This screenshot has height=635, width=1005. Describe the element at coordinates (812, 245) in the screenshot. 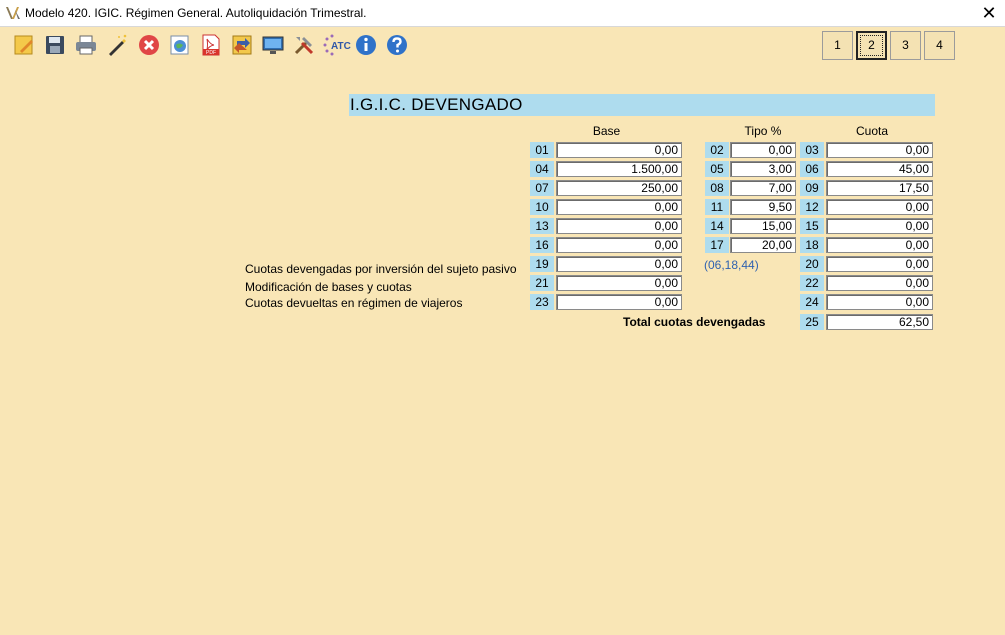

I see `box-code: 18` at that location.